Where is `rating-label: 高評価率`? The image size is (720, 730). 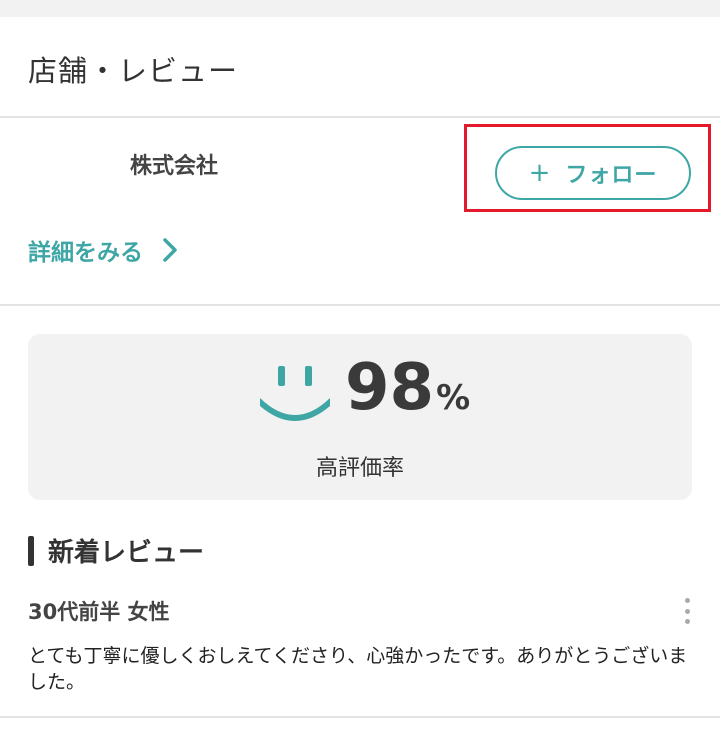
rating-label: 高評価率 is located at coordinates (359, 468).